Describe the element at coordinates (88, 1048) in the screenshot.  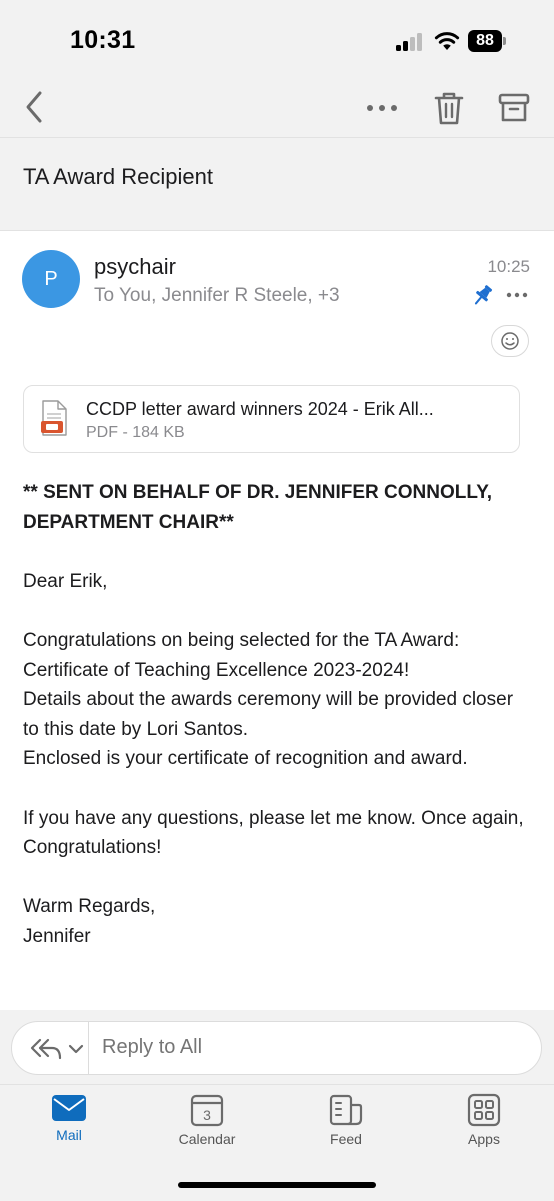
I see `reply-divider` at that location.